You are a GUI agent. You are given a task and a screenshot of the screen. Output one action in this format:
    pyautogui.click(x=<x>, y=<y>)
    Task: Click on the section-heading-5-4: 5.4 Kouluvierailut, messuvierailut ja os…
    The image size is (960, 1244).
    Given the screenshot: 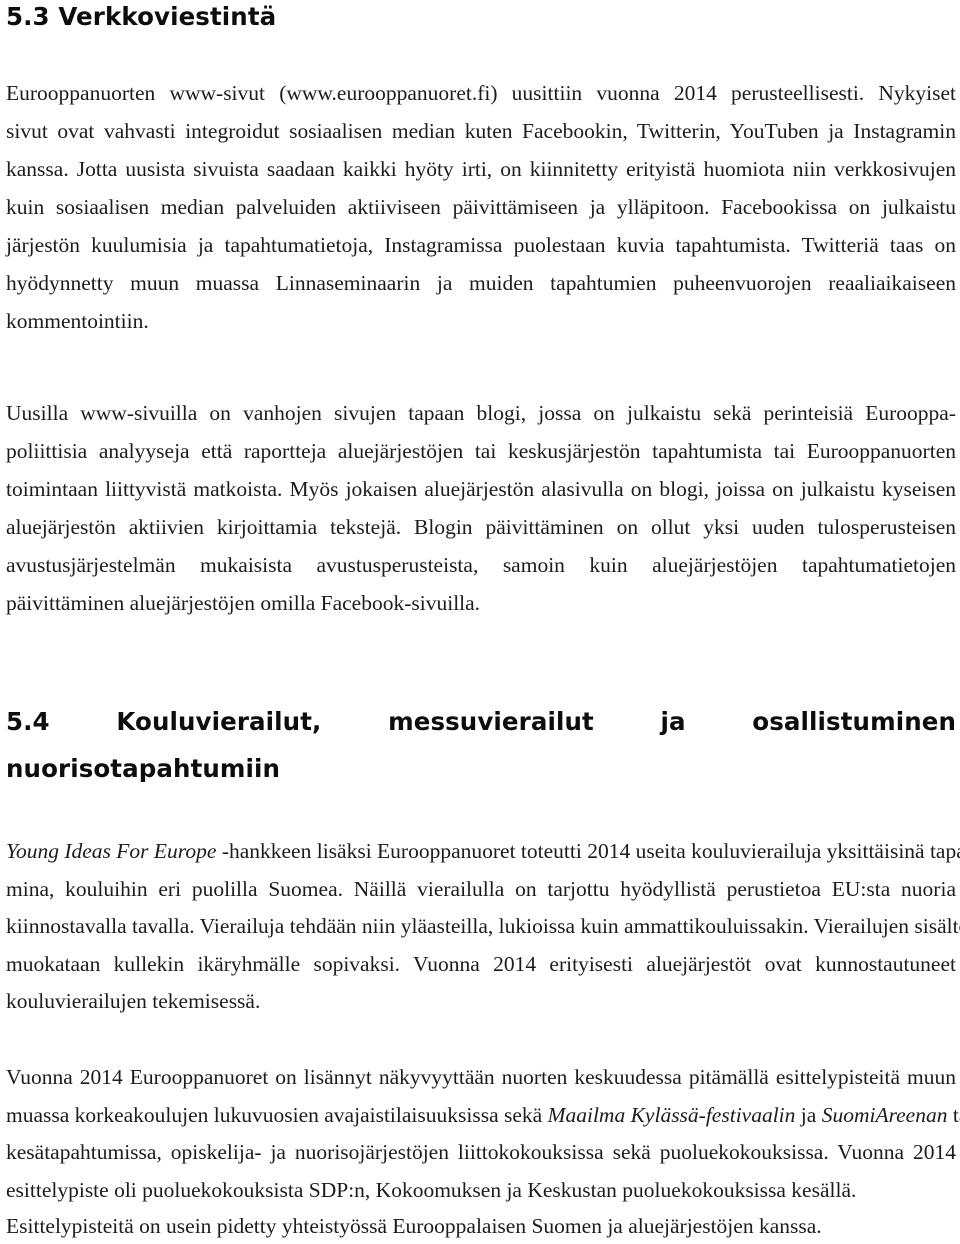 What is the action you would take?
    pyautogui.click(x=481, y=745)
    